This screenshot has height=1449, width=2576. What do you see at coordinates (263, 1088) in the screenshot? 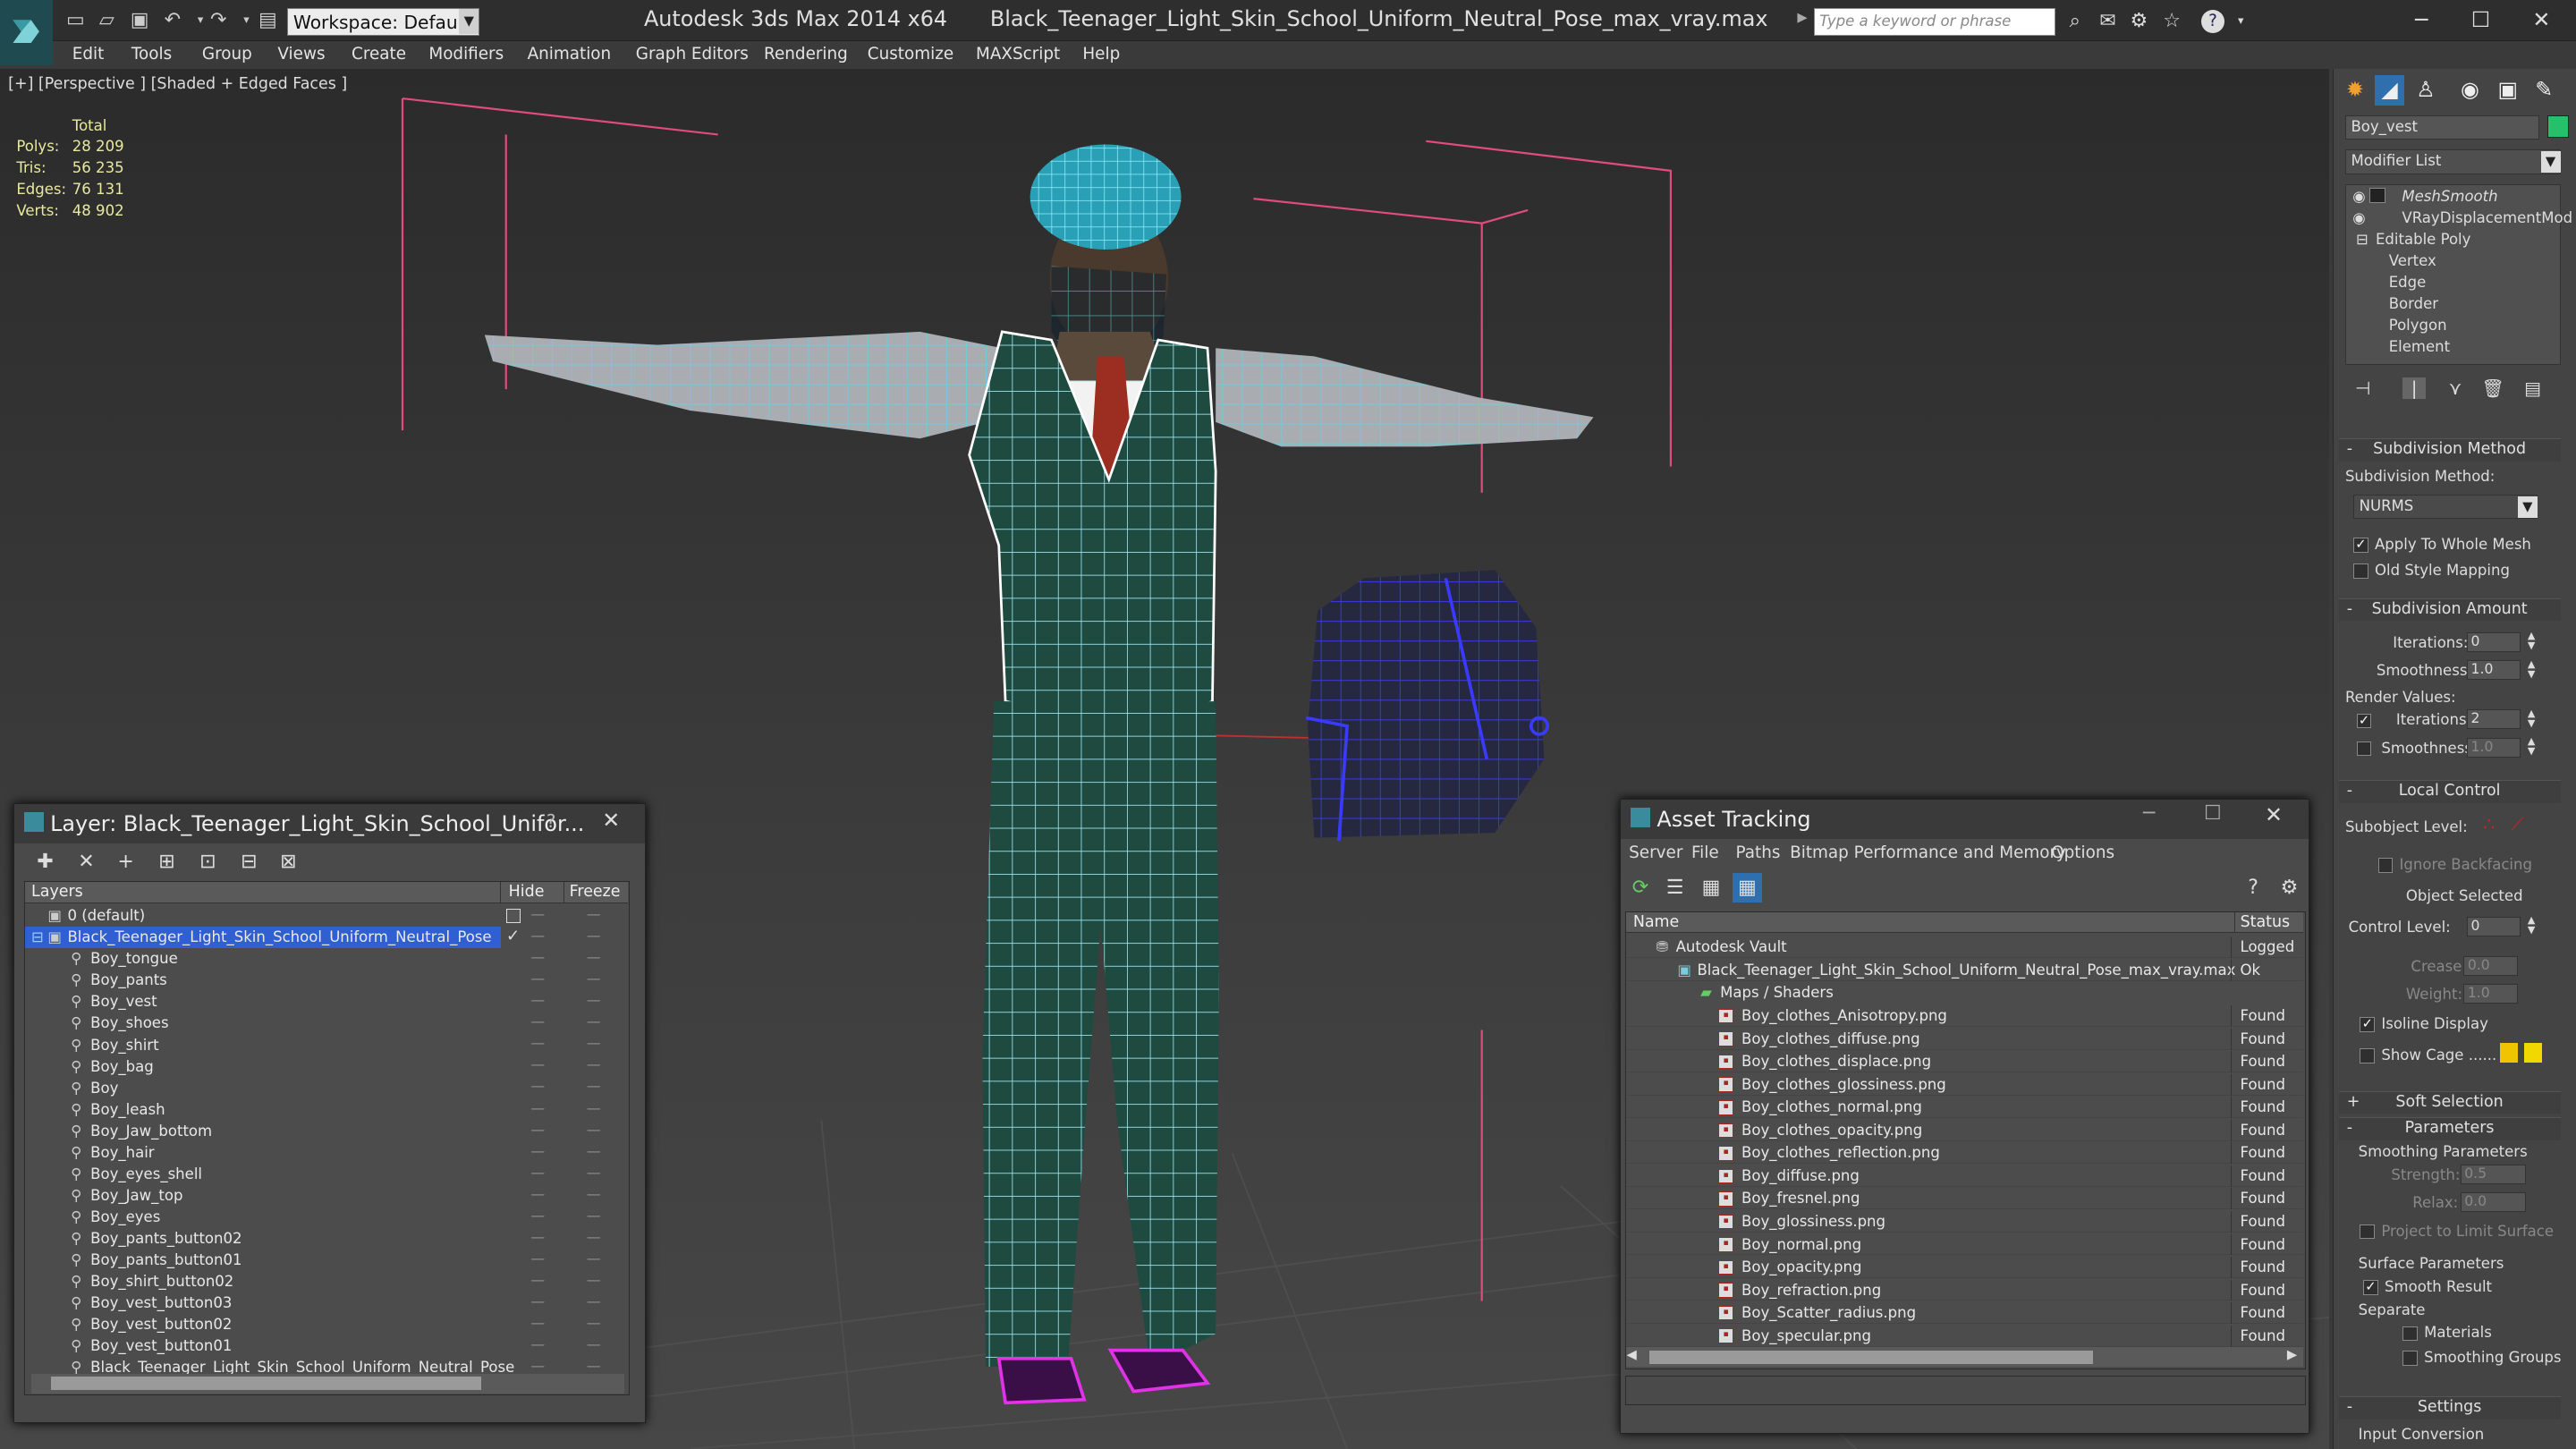
I see `layer-object-row: ⚲ Boy` at bounding box center [263, 1088].